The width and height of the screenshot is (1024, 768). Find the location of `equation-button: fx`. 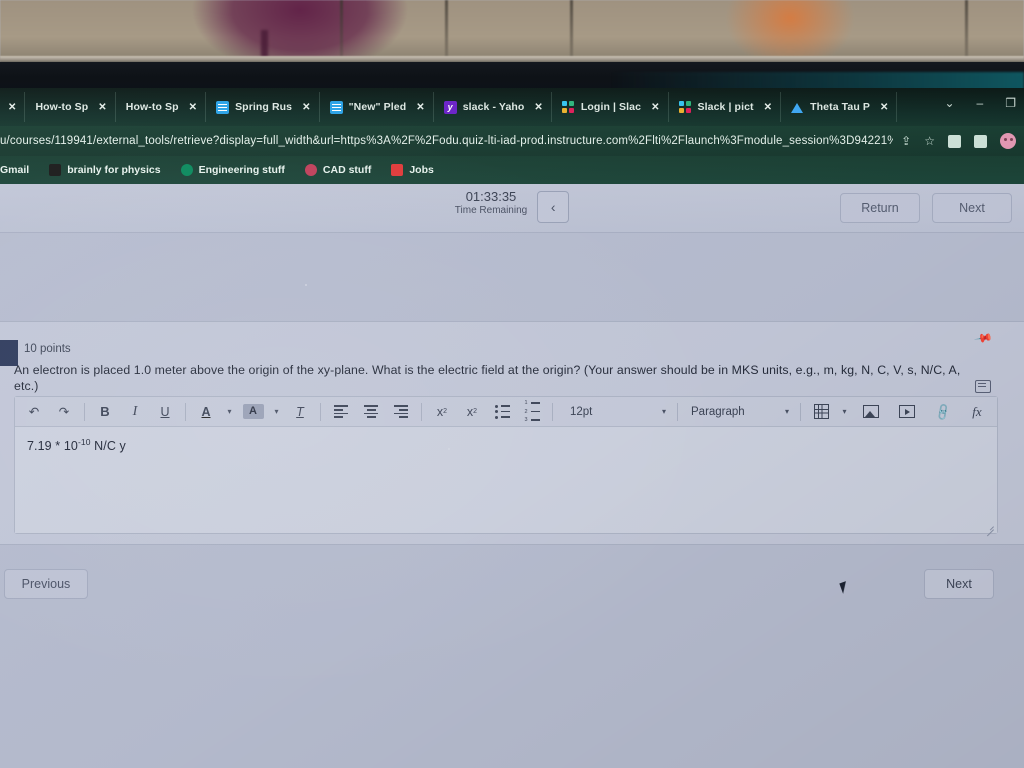

equation-button: fx is located at coordinates (977, 412).